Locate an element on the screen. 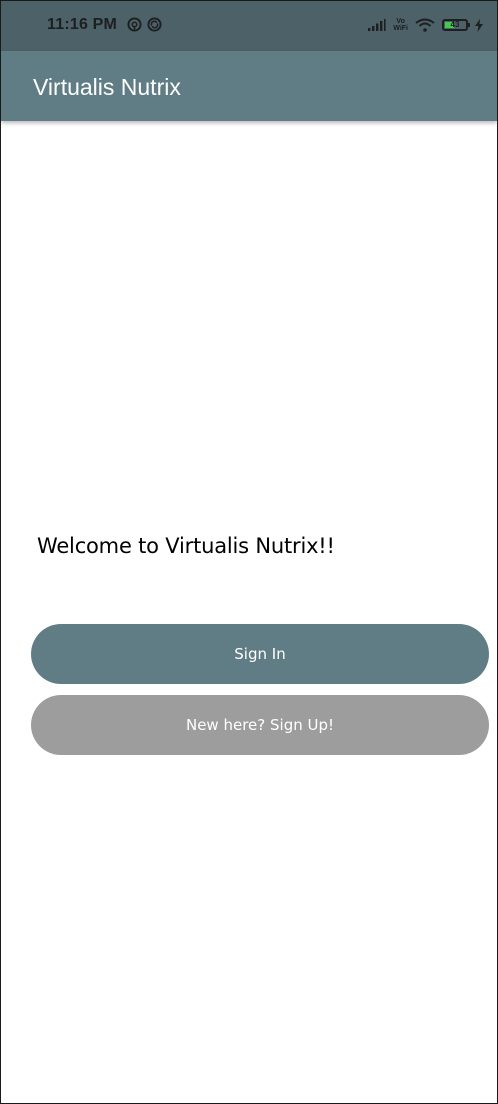 This screenshot has height=1104, width=498. status-bar: 11:16 PM Vo WiFi 43 is located at coordinates (249, 26).